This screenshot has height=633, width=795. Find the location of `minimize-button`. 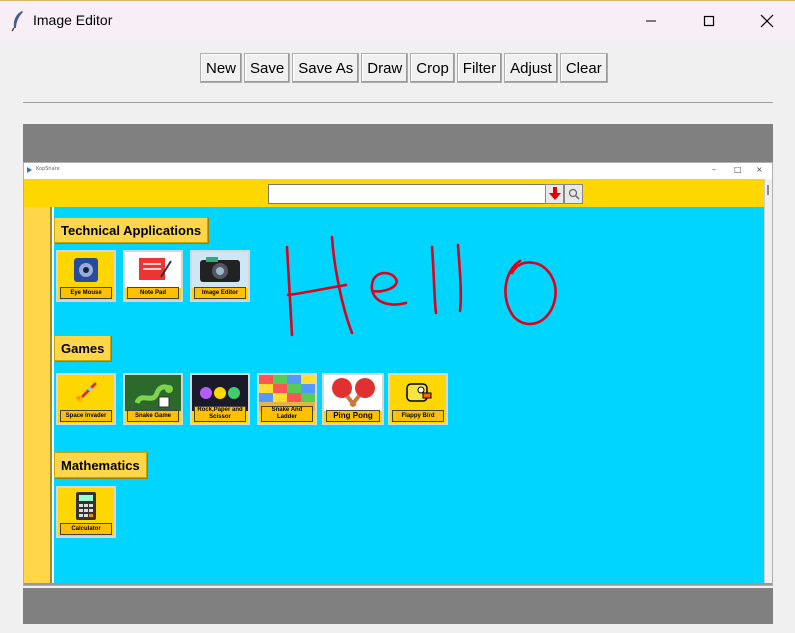

minimize-button is located at coordinates (651, 21).